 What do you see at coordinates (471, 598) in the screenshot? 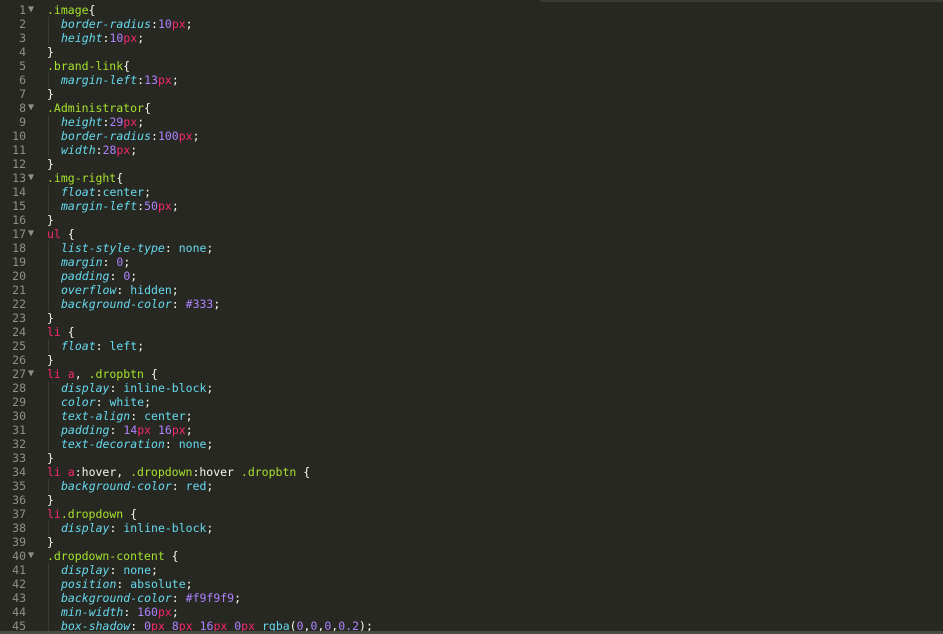
I see `code-line: 43 background-color: #f9f9f9;` at bounding box center [471, 598].